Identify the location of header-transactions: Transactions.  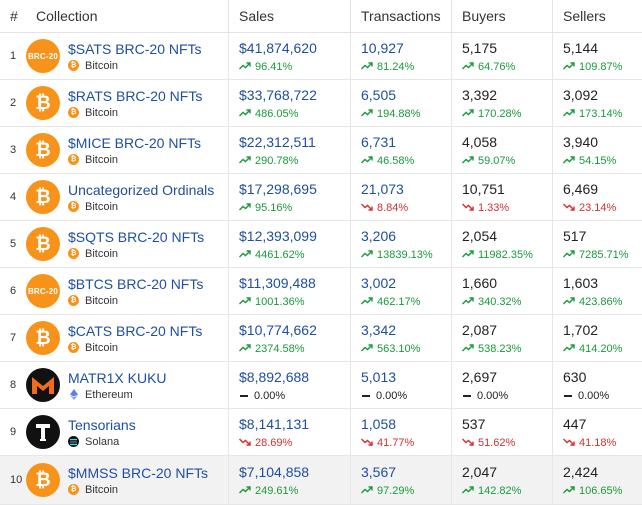
(400, 16).